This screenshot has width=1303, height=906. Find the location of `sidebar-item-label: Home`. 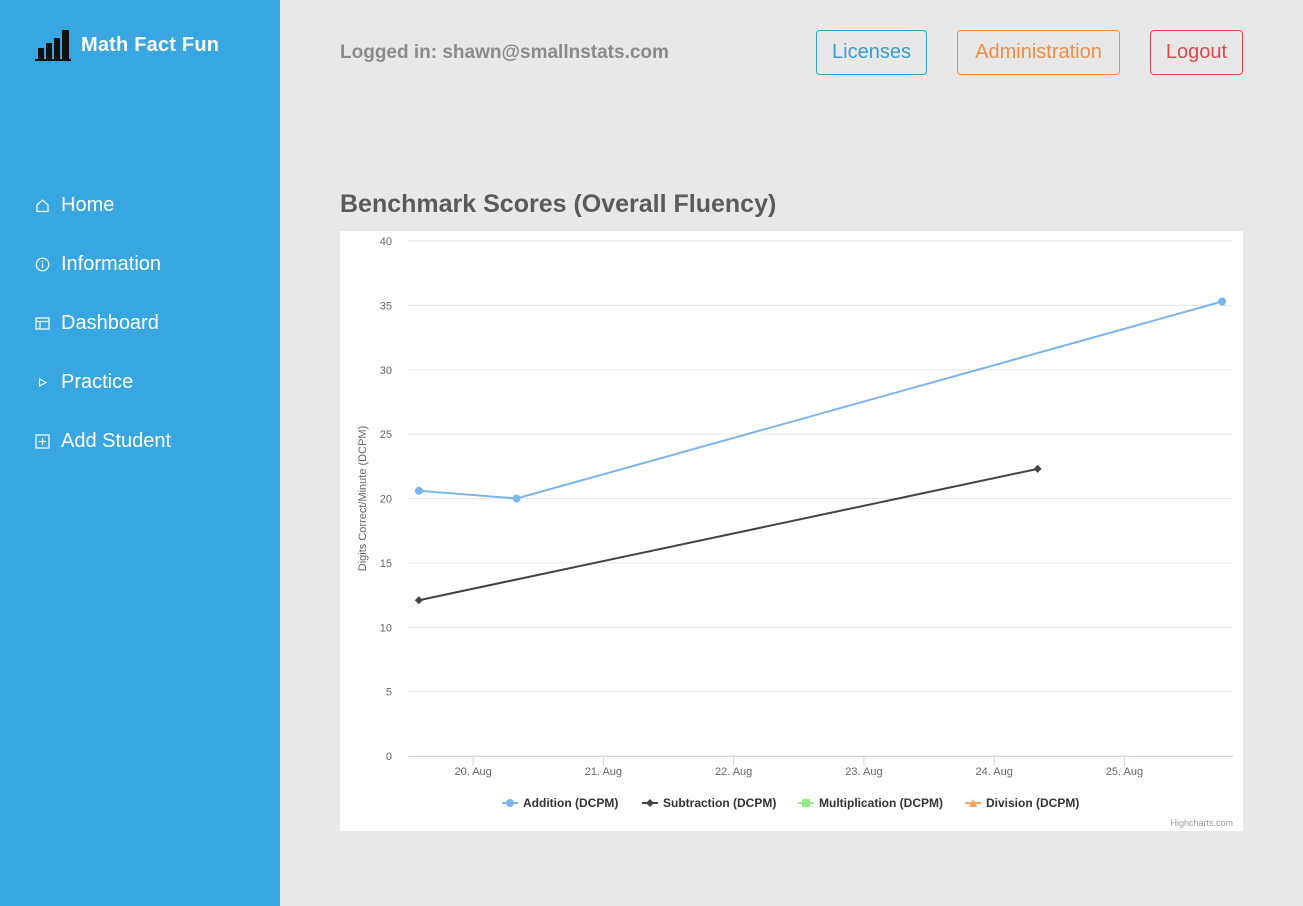

sidebar-item-label: Home is located at coordinates (88, 205).